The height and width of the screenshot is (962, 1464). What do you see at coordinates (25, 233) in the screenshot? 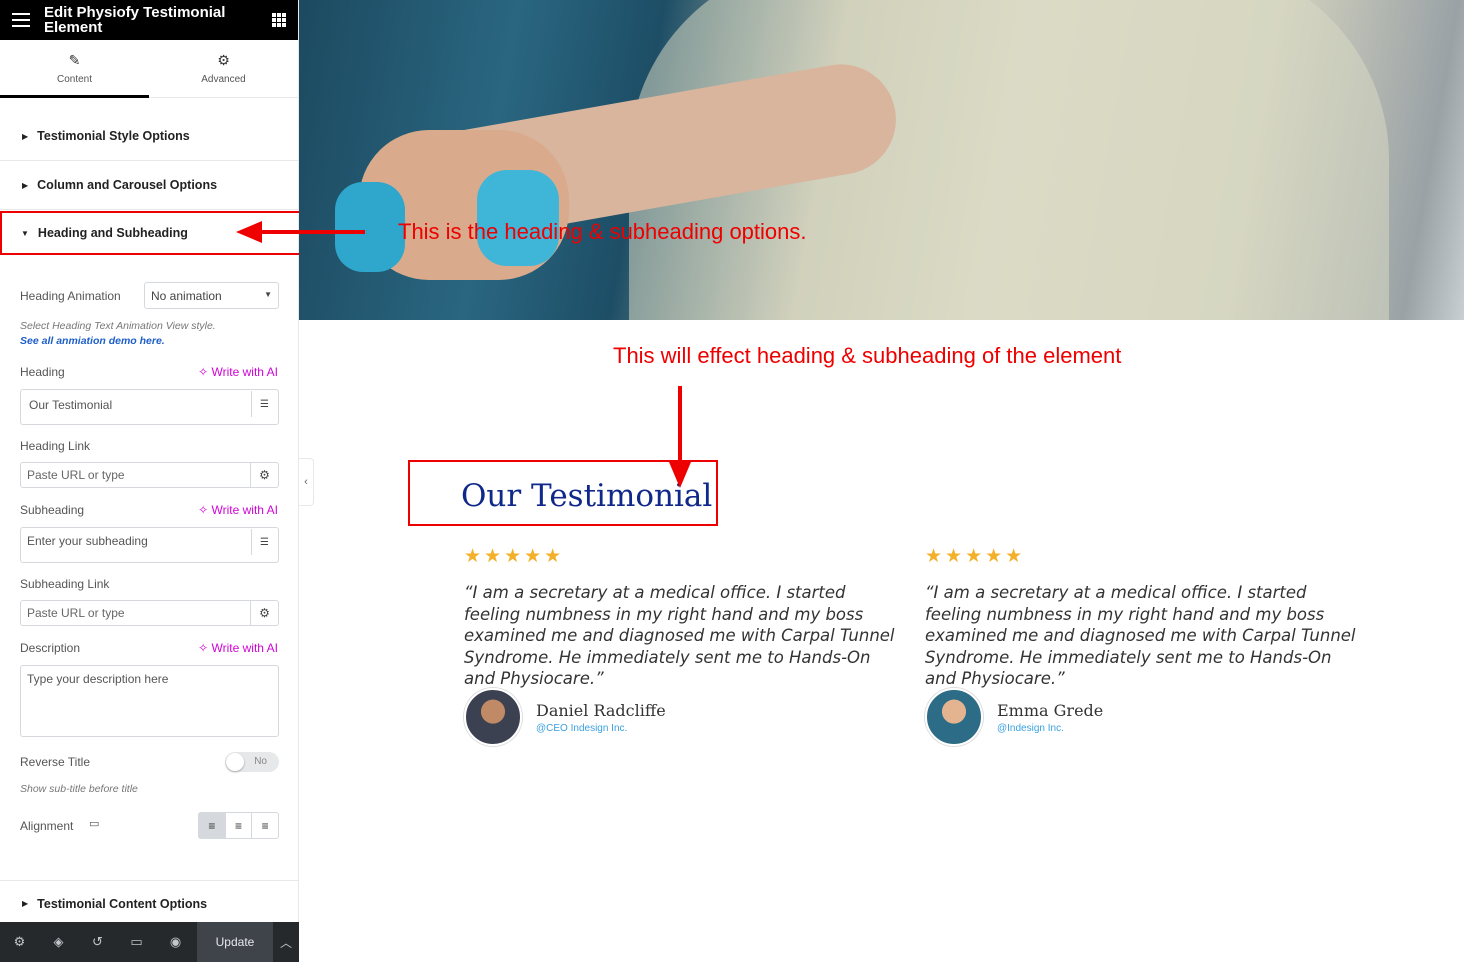
I see `caret-down-icon: ▼` at bounding box center [25, 233].